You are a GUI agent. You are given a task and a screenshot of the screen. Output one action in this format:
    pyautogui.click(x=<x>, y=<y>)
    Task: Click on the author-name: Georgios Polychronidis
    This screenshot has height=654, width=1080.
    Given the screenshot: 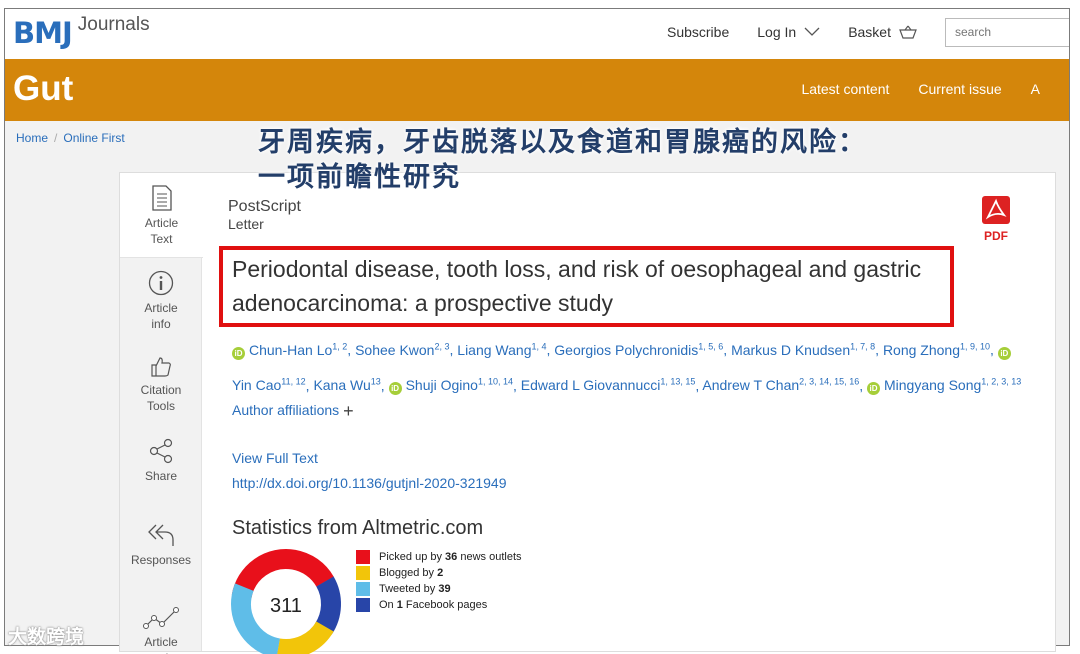 What is the action you would take?
    pyautogui.click(x=626, y=349)
    